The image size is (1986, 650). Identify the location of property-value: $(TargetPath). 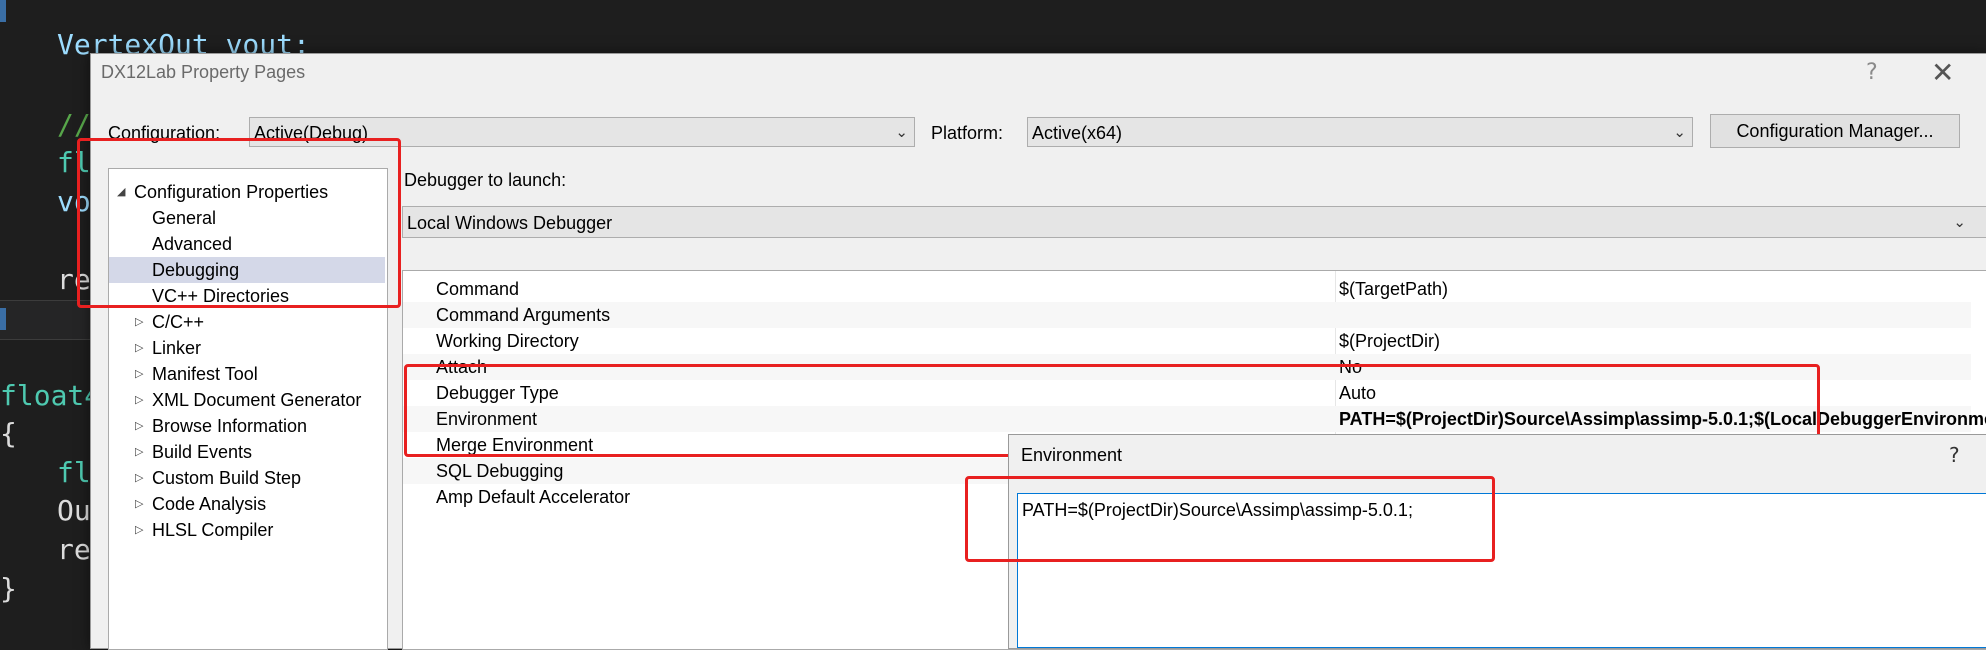
(1393, 289).